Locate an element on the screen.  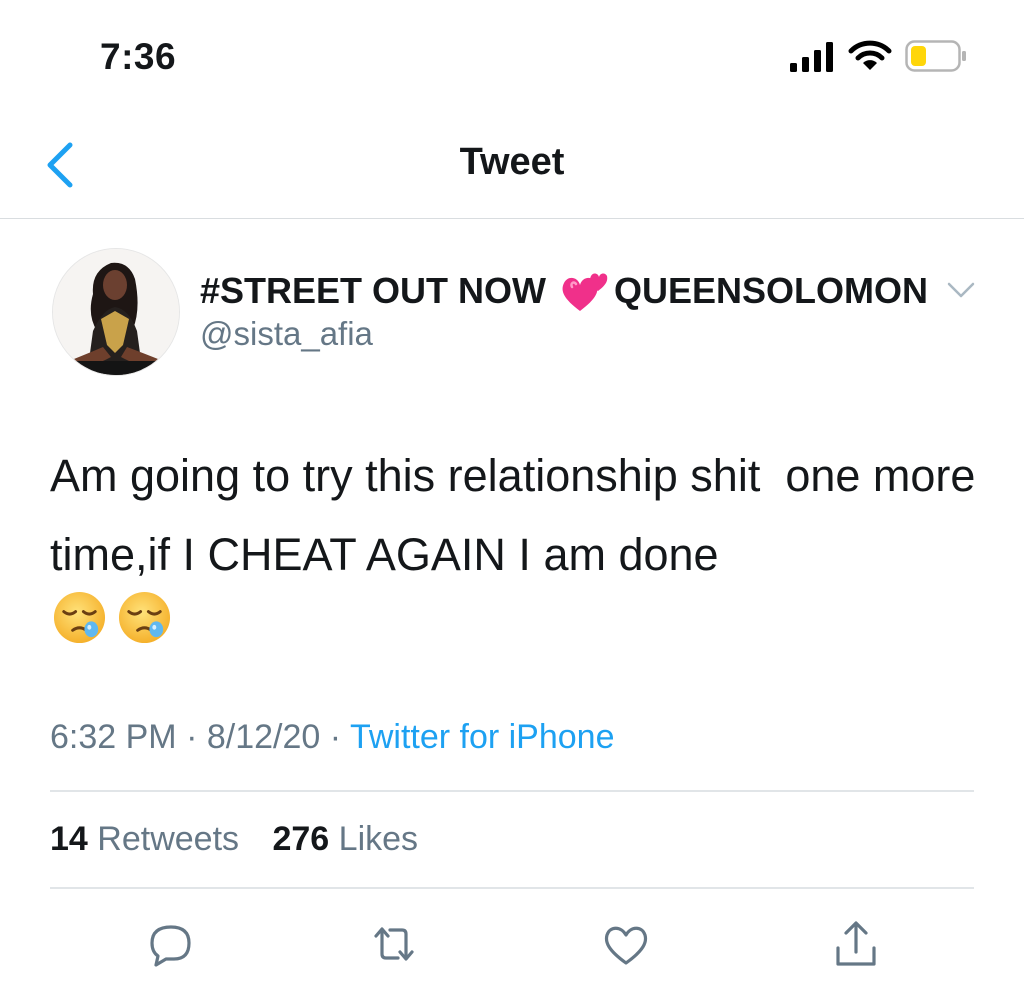
display-name-prefix: #STREET OUT NOW is located at coordinates (373, 290).